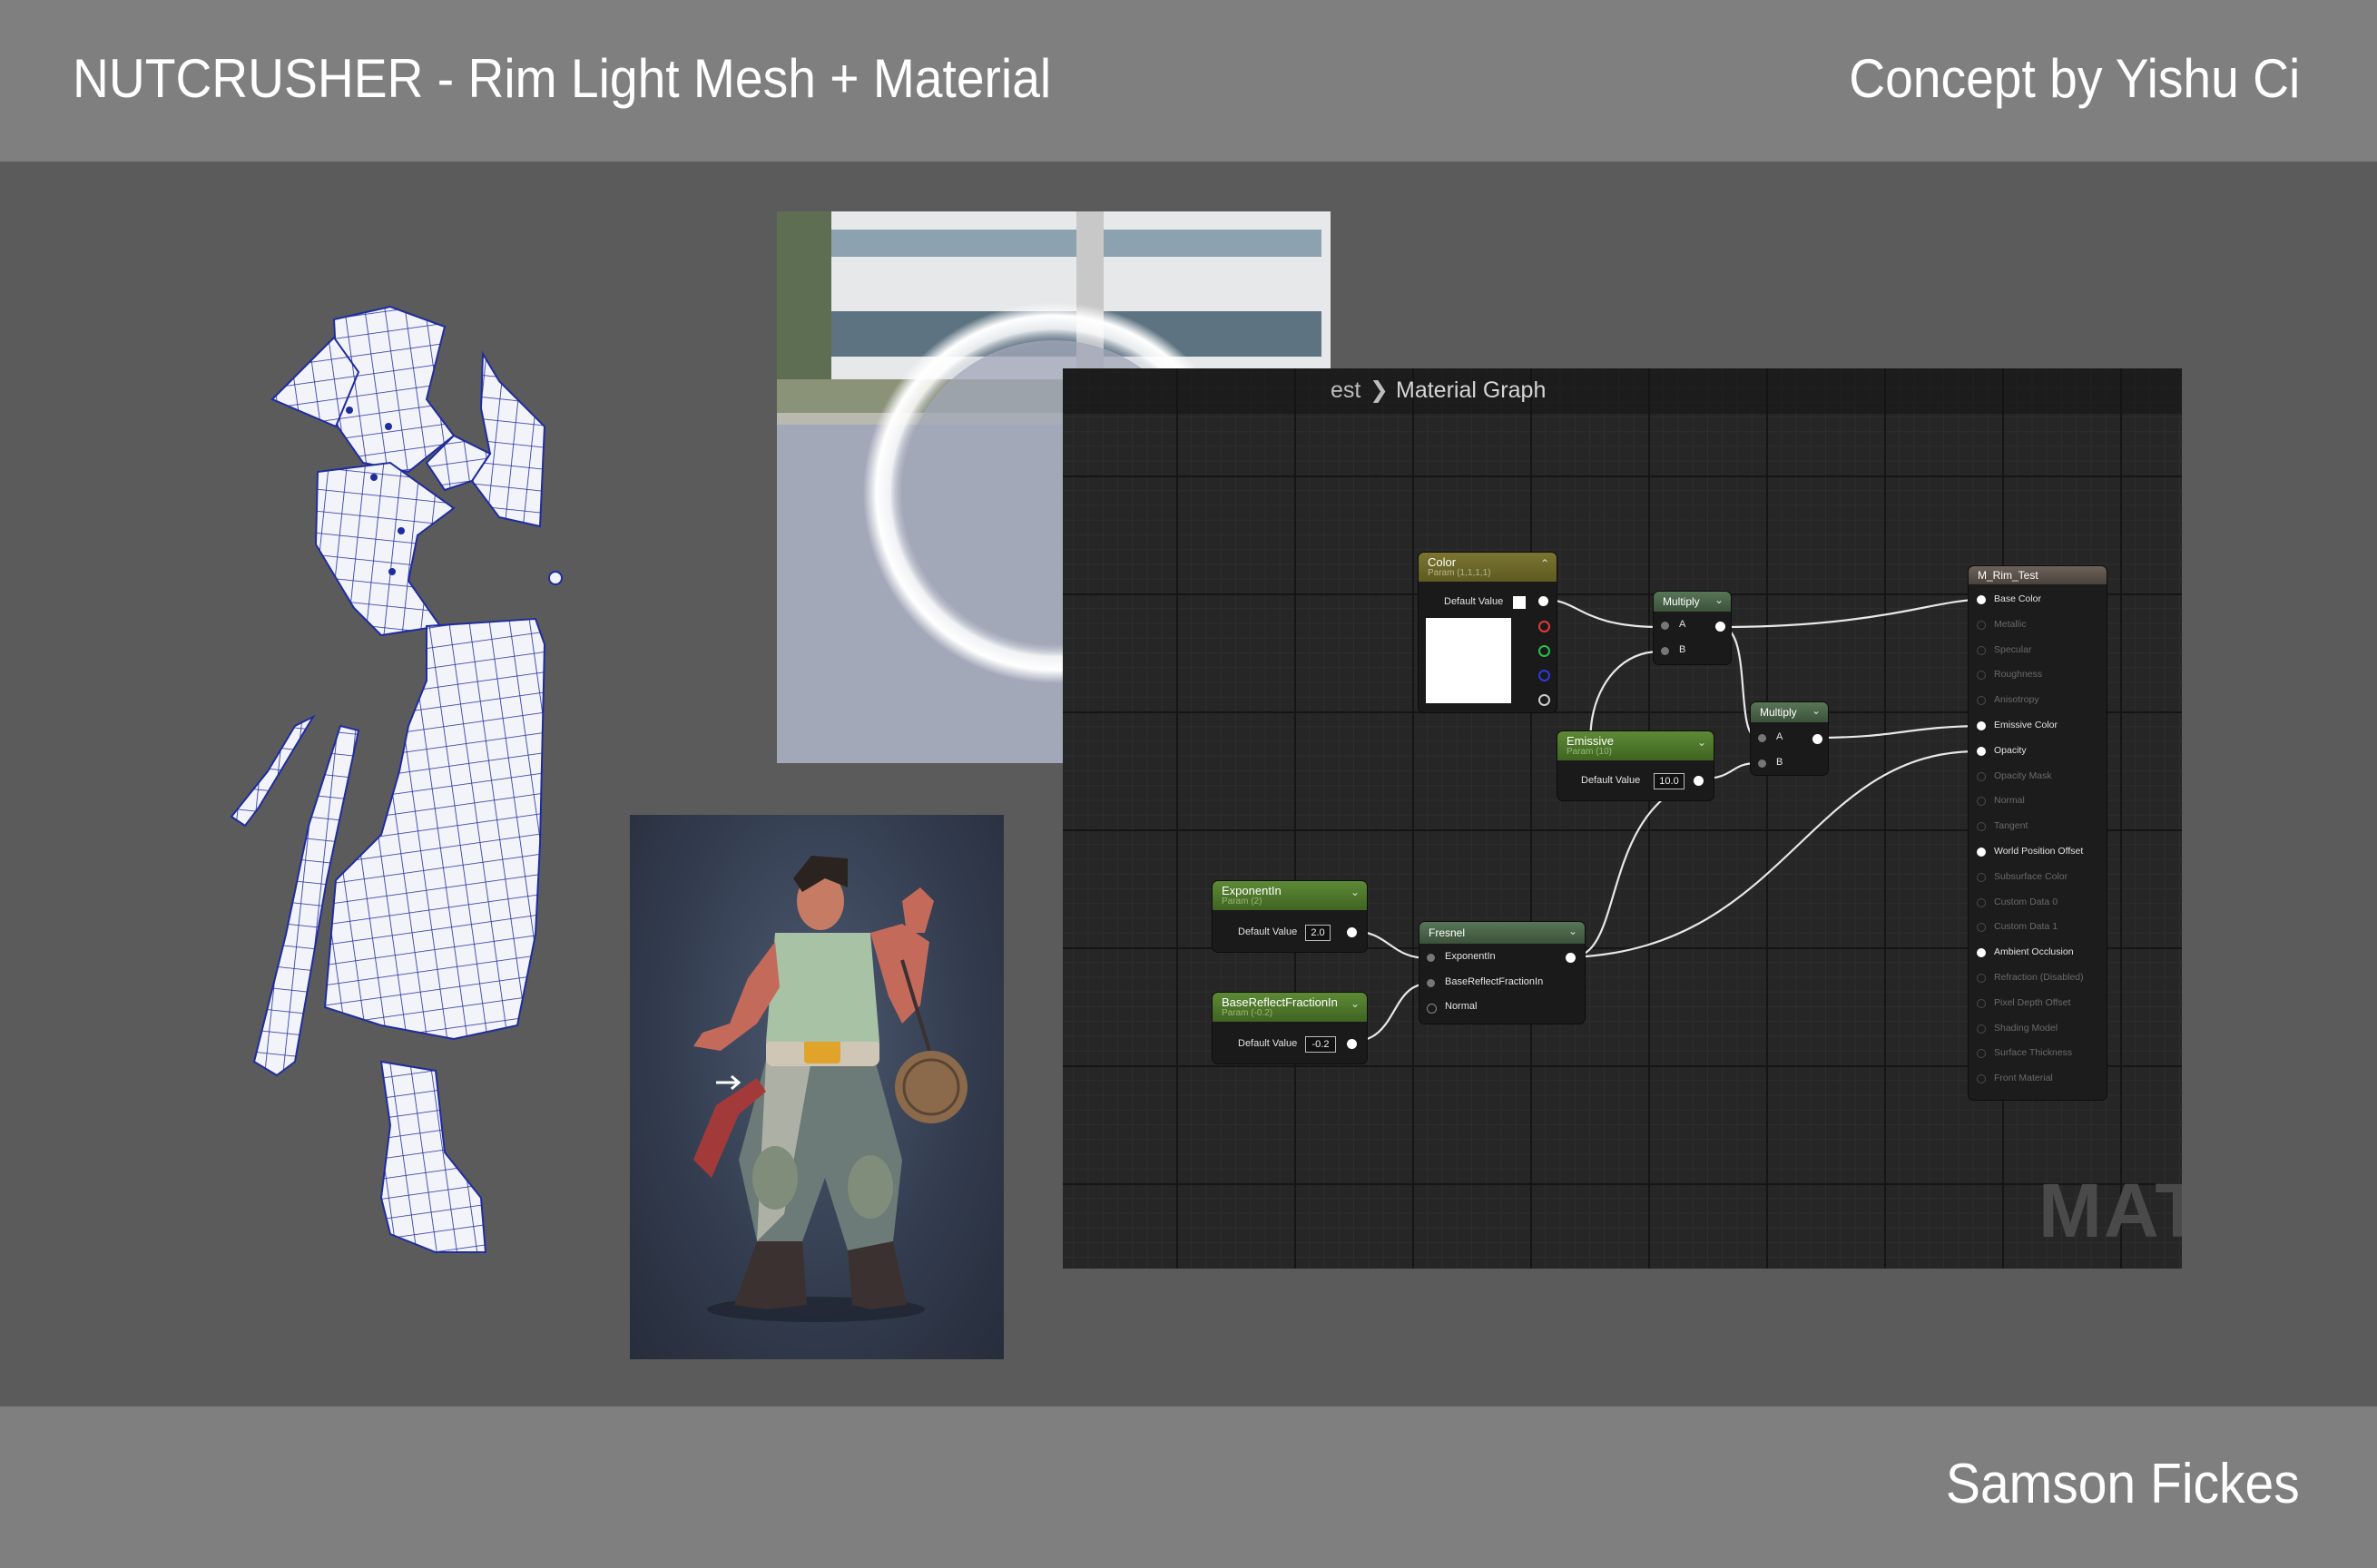  What do you see at coordinates (562, 78) in the screenshot?
I see `page-title: NUTCRUSHER - Rim Light Mesh + Material` at bounding box center [562, 78].